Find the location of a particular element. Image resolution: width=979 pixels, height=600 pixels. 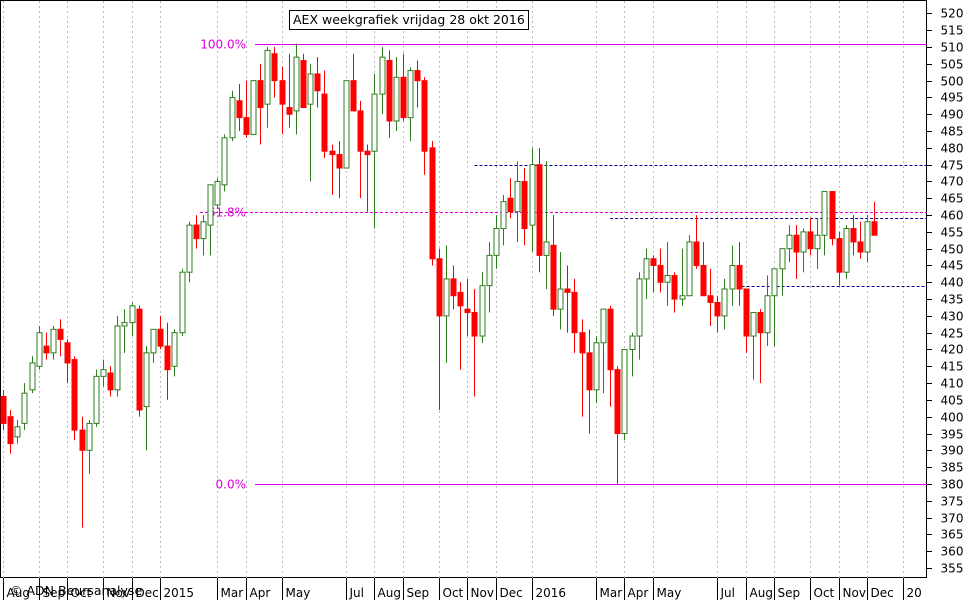

y-tick-label: 370 is located at coordinates (952, 519).